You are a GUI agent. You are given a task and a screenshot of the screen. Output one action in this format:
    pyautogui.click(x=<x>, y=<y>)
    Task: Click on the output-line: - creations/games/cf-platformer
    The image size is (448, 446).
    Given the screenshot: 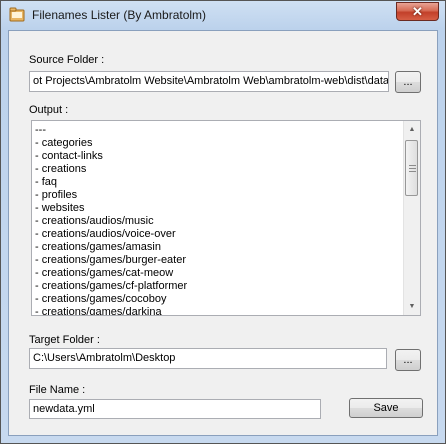 What is the action you would take?
    pyautogui.click(x=111, y=286)
    